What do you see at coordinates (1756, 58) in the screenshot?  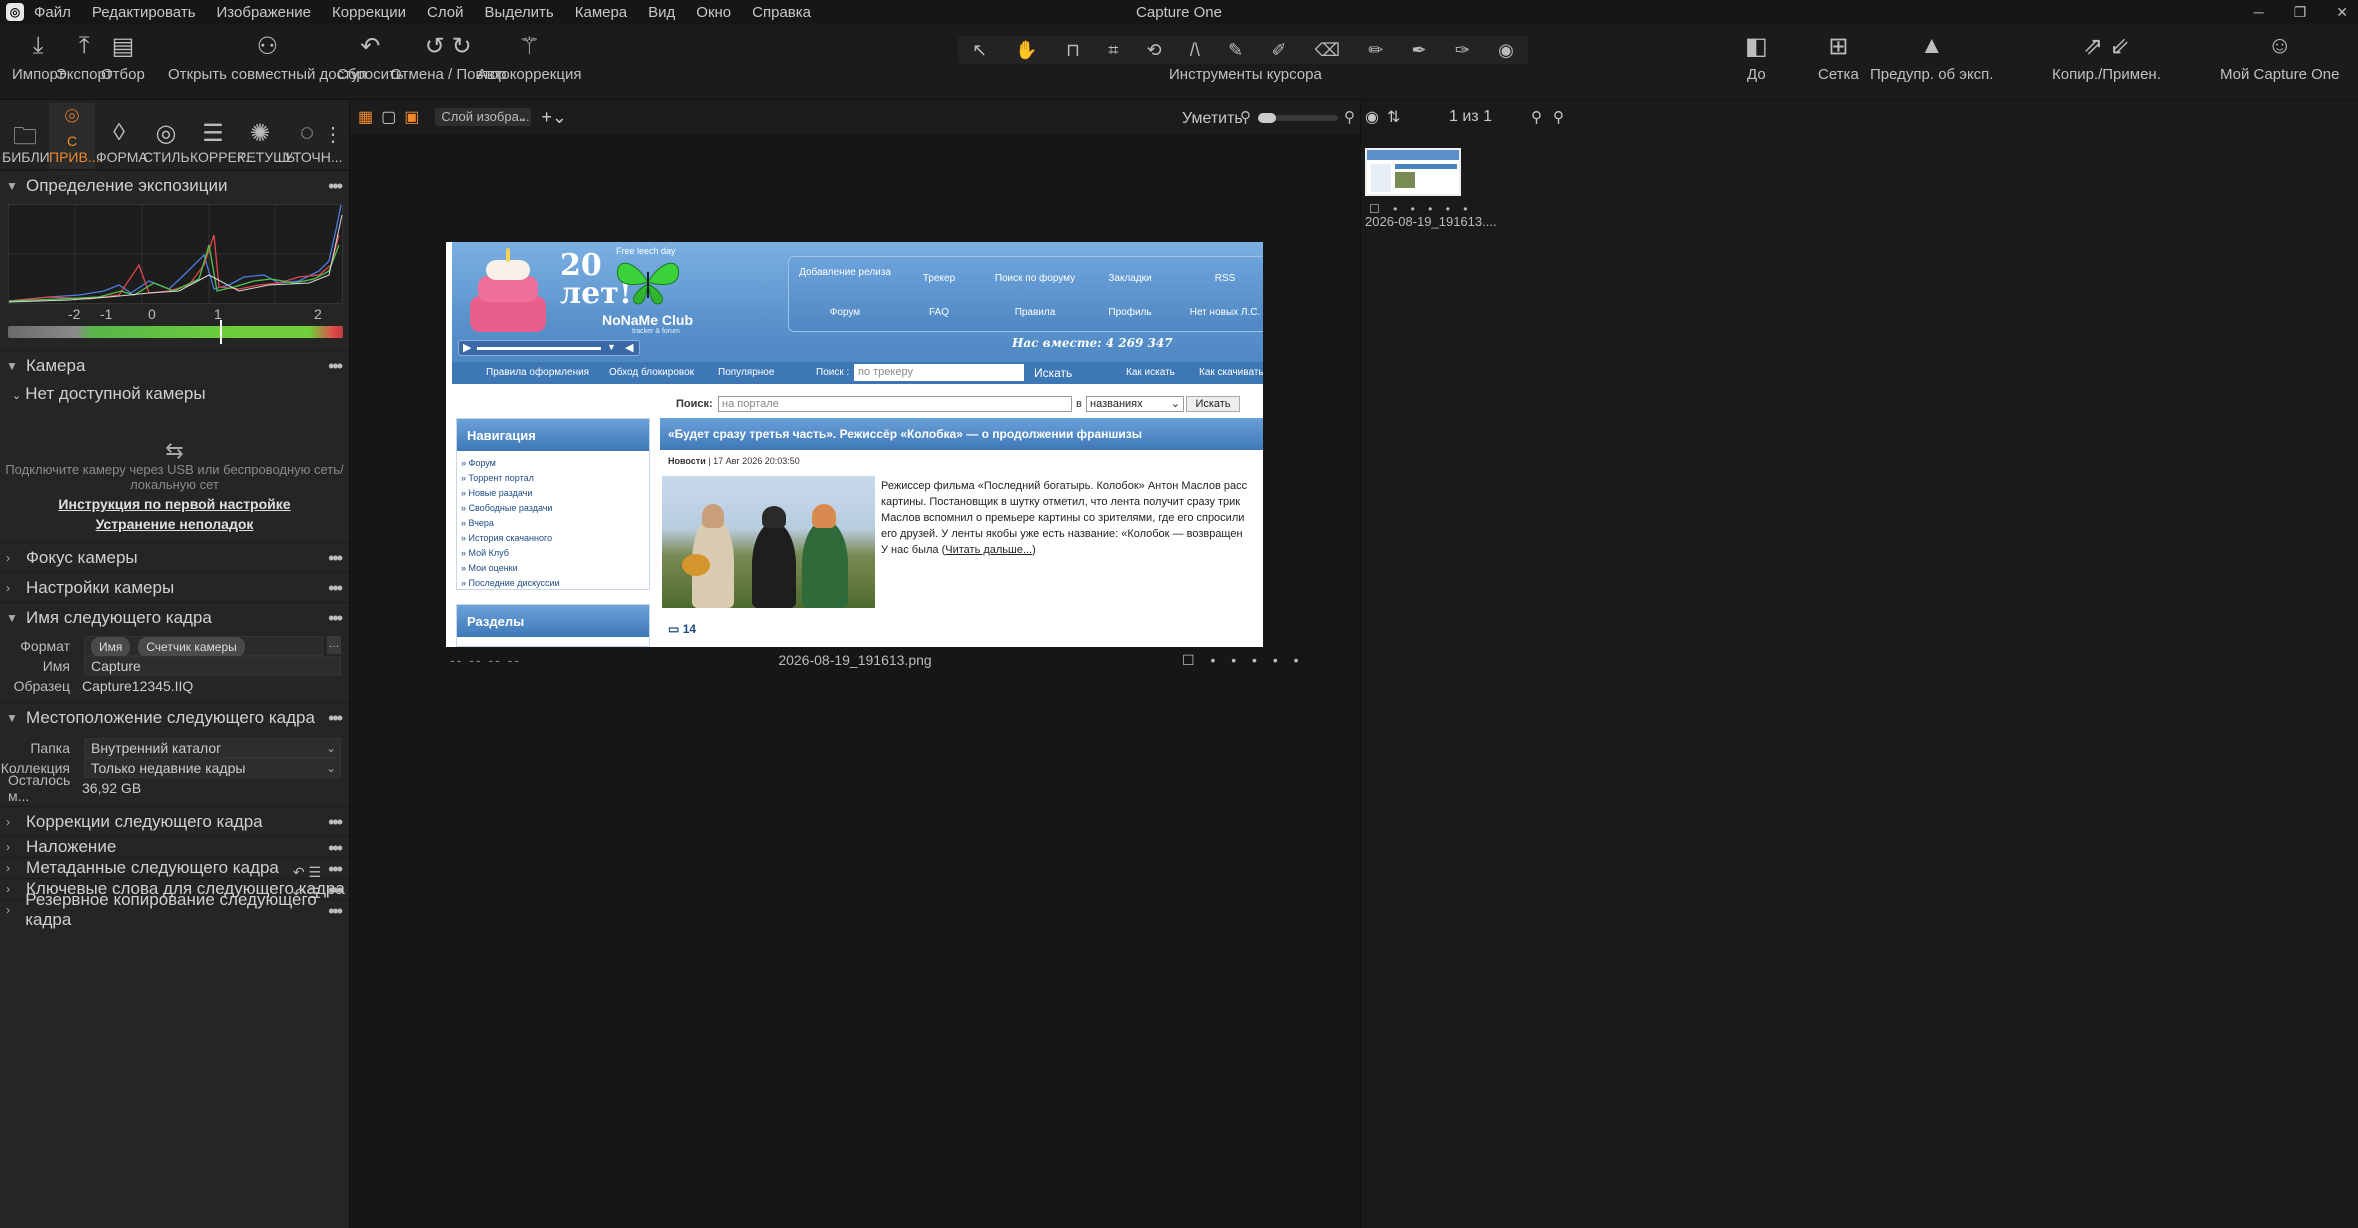 I see `before-button: ◧ До` at bounding box center [1756, 58].